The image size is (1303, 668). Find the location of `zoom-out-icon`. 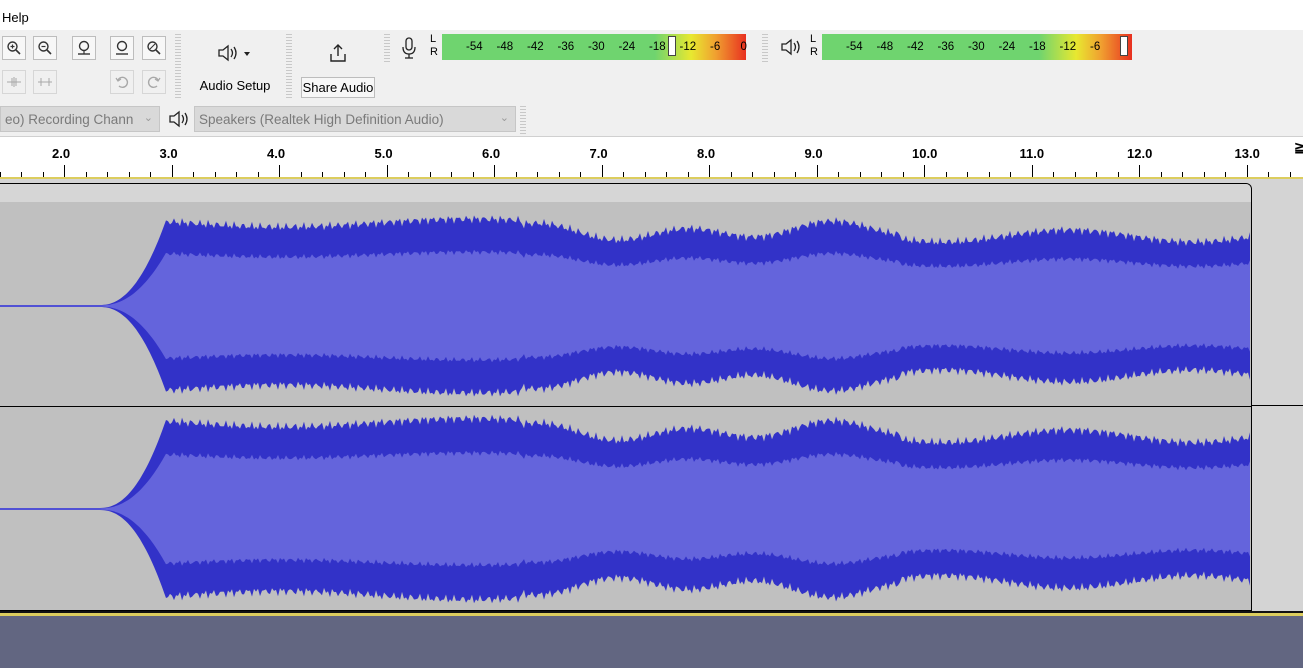

zoom-out-icon is located at coordinates (45, 48).